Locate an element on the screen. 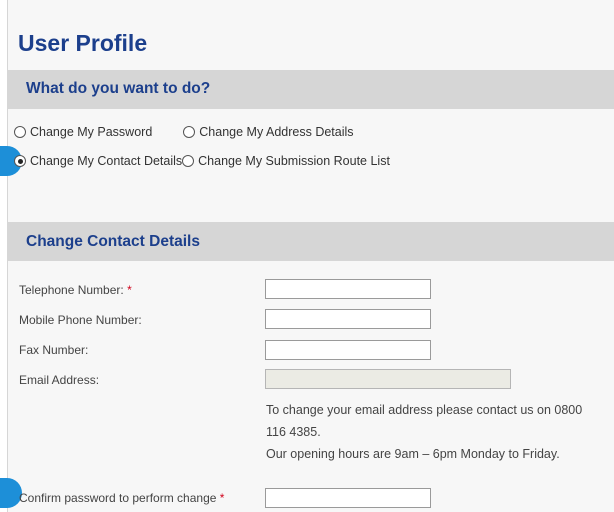 The height and width of the screenshot is (512, 614). confirm-password-label: Confirm password to perform change * is located at coordinates (121, 498).